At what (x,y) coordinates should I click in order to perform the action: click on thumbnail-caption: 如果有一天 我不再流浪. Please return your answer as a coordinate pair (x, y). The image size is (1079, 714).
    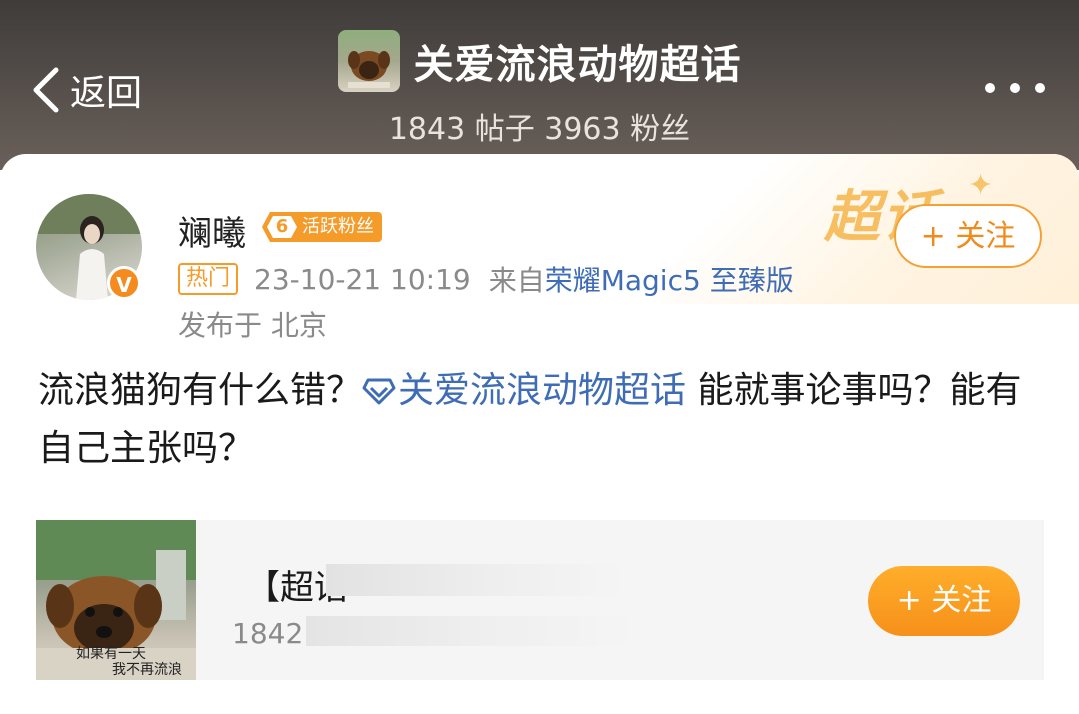
    Looking at the image, I should click on (129, 662).